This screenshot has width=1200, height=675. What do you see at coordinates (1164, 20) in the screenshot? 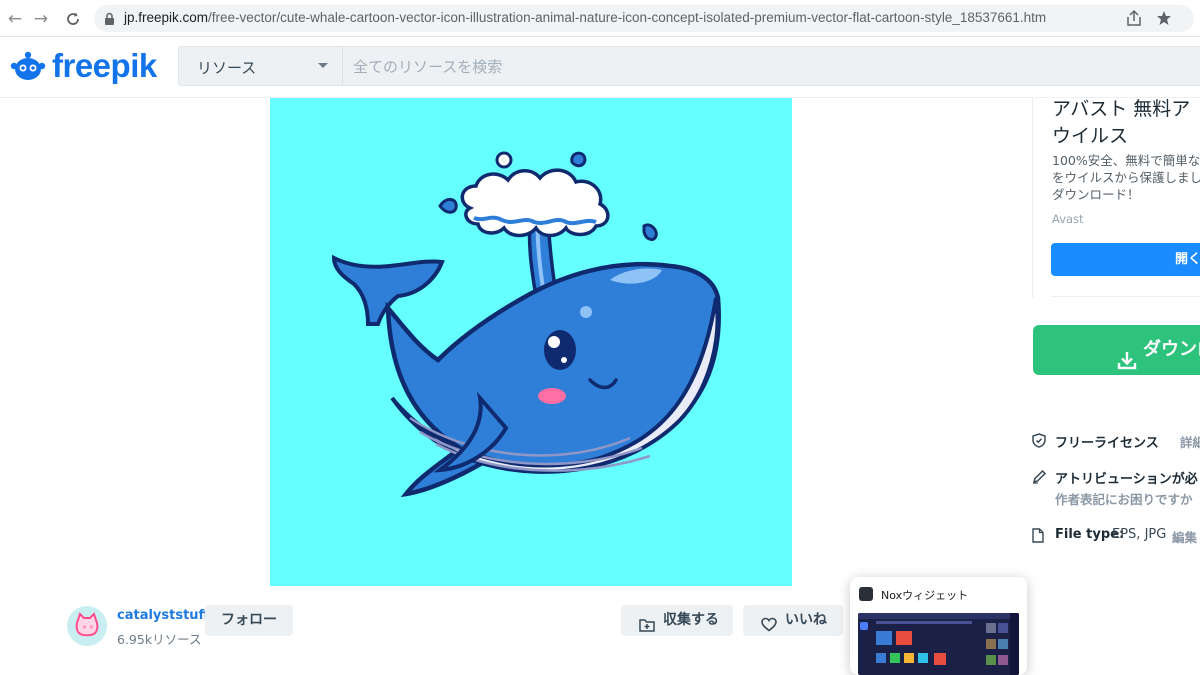
I see `bookmark-star-icon` at bounding box center [1164, 20].